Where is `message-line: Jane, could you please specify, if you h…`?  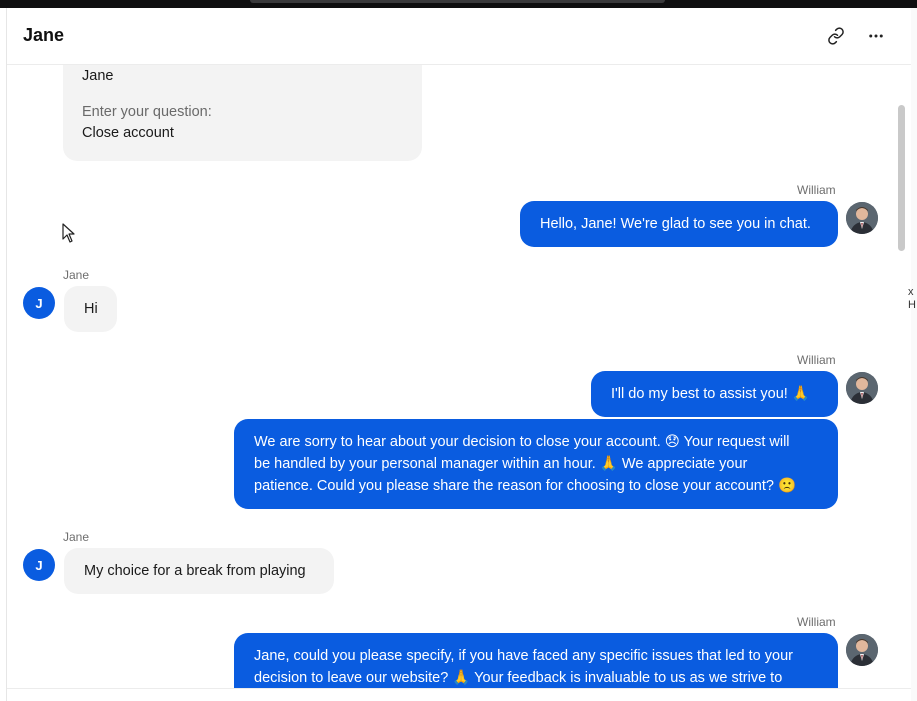
message-line: Jane, could you please specify, if you h… is located at coordinates (523, 656).